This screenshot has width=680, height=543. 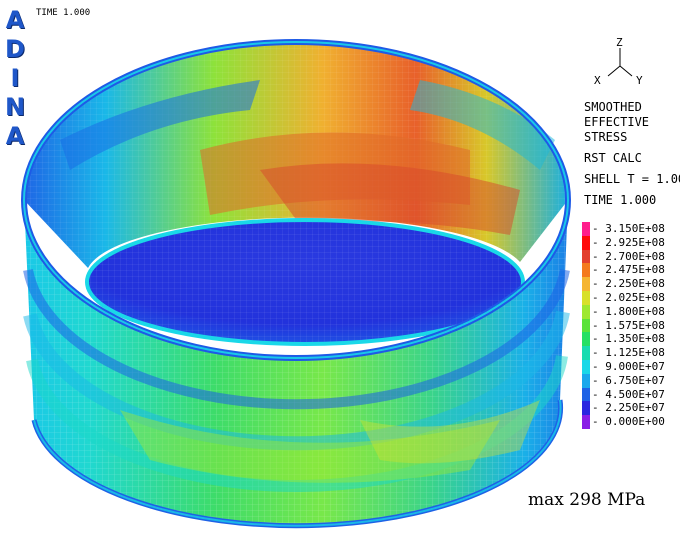 I want to click on info-line: STRESS, so click(x=606, y=137).